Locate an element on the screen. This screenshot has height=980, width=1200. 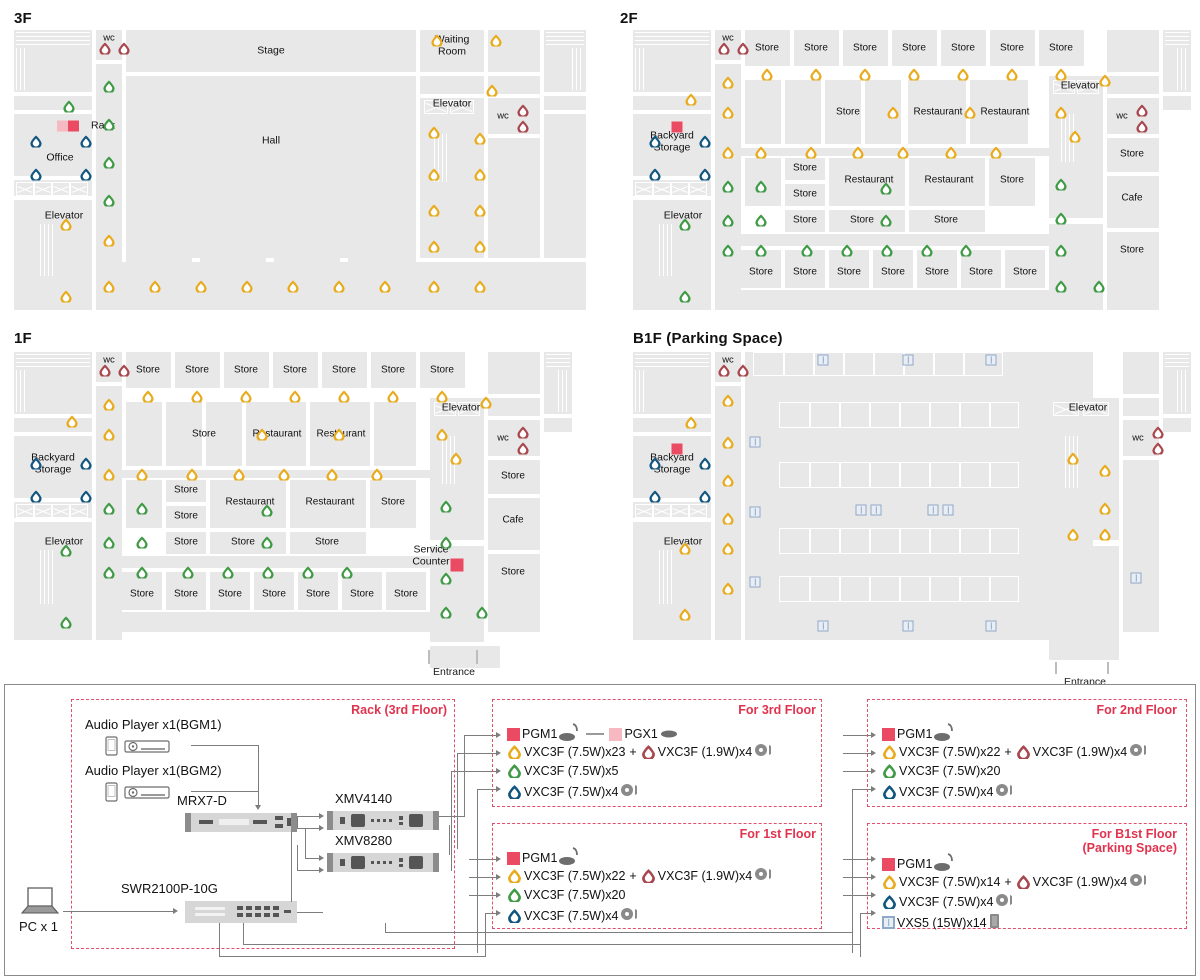
microphone-icon is located at coordinates (945, 864).